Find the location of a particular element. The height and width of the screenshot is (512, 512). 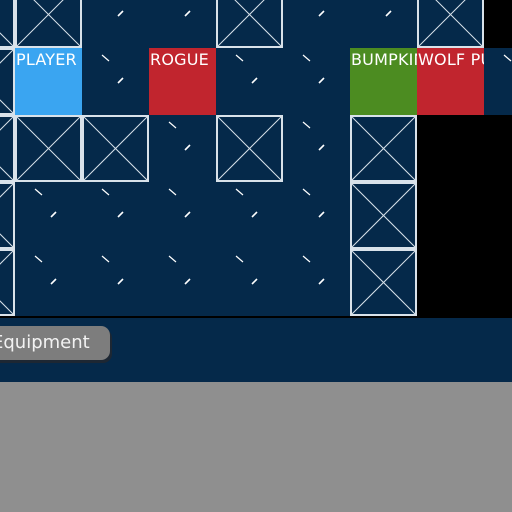

player-token: PLAYER is located at coordinates (48, 81).